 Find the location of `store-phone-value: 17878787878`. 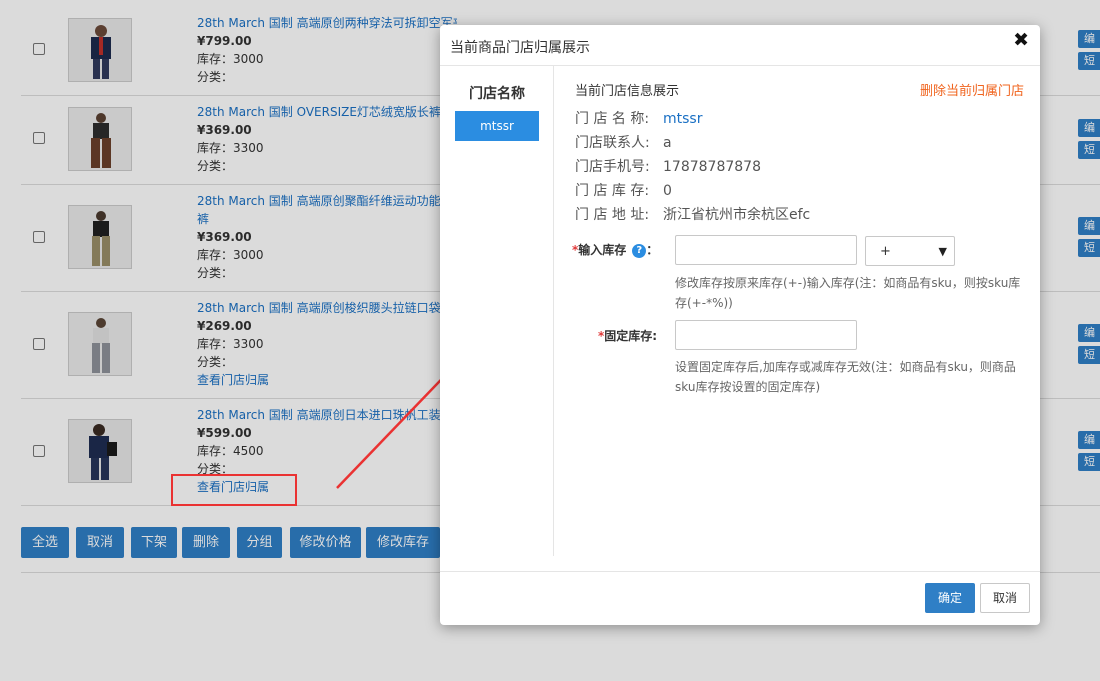

store-phone-value: 17878787878 is located at coordinates (712, 167).